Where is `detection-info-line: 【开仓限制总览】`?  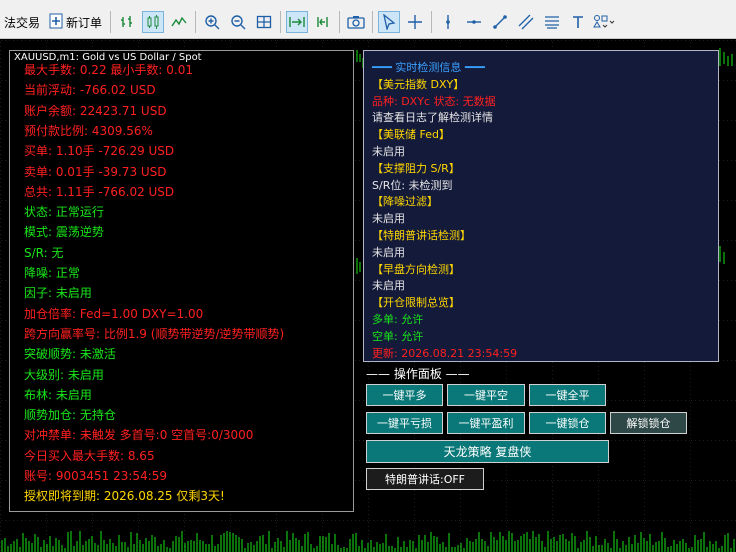 detection-info-line: 【开仓限制总览】 is located at coordinates (416, 303).